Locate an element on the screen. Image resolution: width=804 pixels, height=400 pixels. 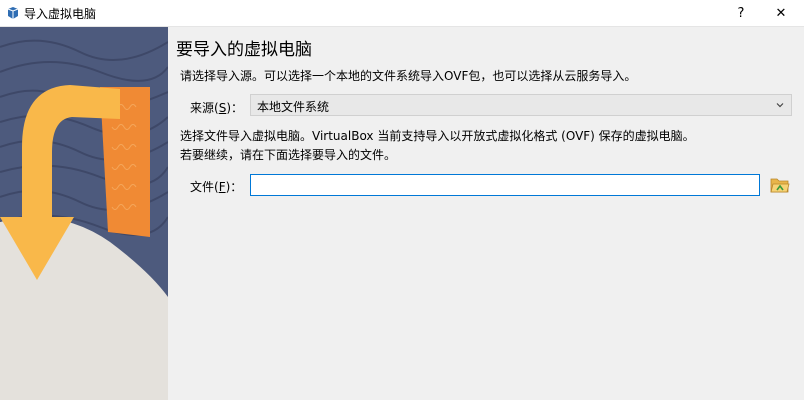
virtualbox-icon is located at coordinates (13, 13).